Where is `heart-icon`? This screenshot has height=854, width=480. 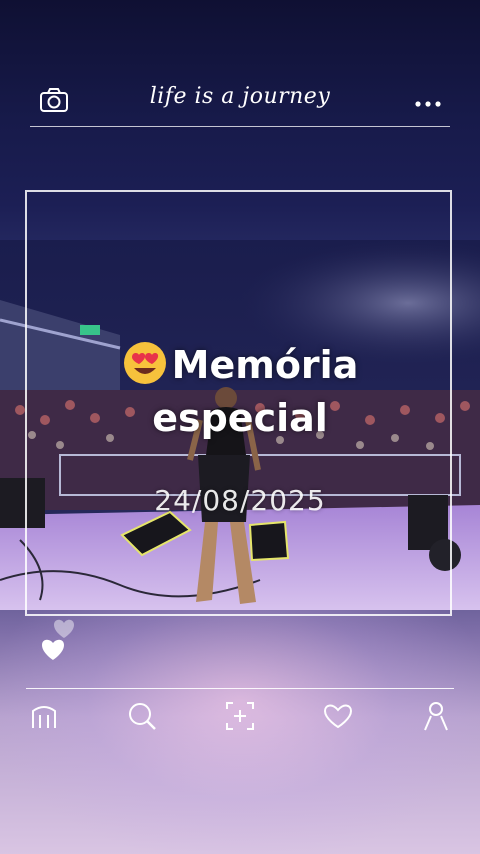
heart-icon is located at coordinates (338, 716).